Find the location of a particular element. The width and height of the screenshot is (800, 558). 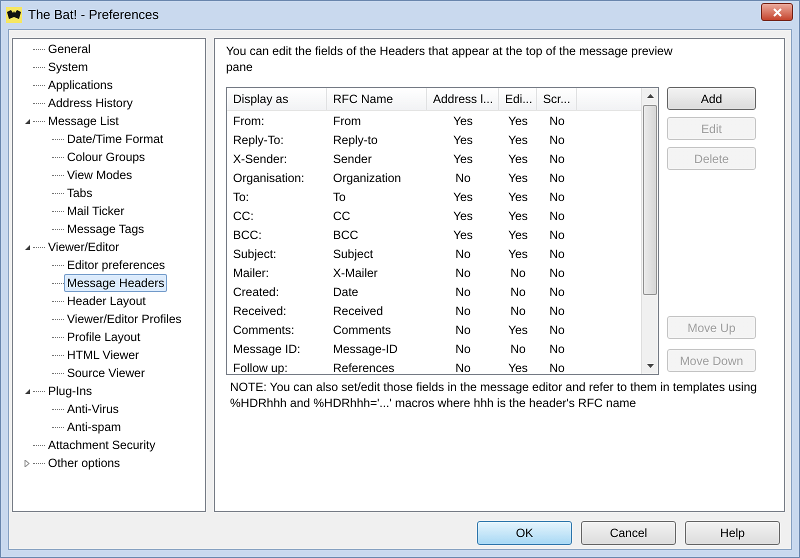

table-cell-text: Reply-To: is located at coordinates (258, 140).